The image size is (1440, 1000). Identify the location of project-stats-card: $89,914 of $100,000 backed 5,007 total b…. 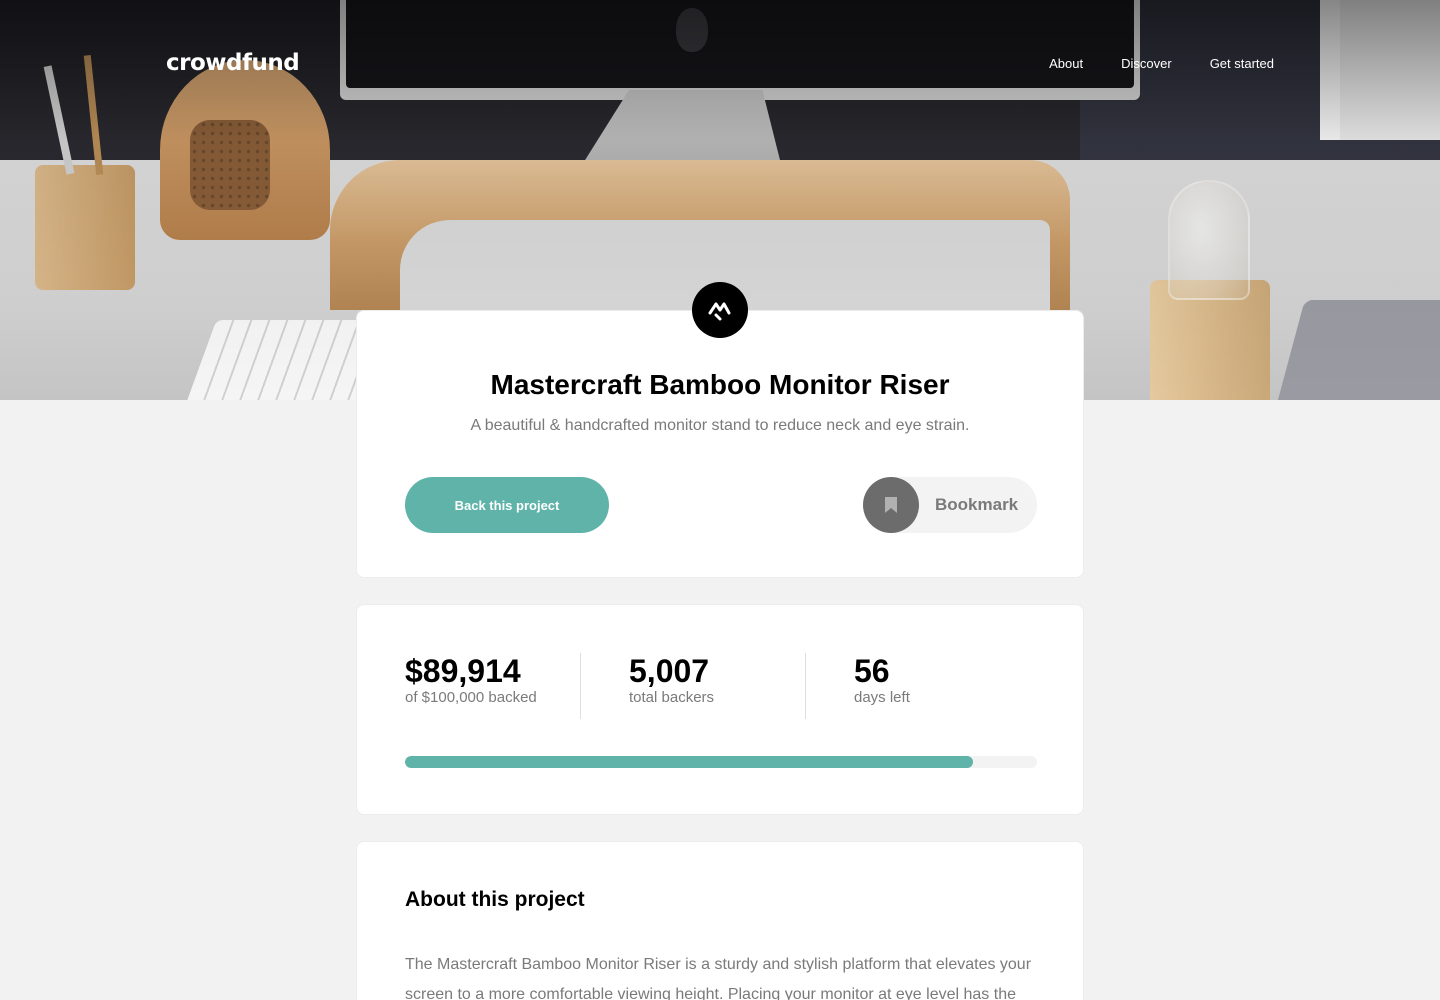
(720, 709).